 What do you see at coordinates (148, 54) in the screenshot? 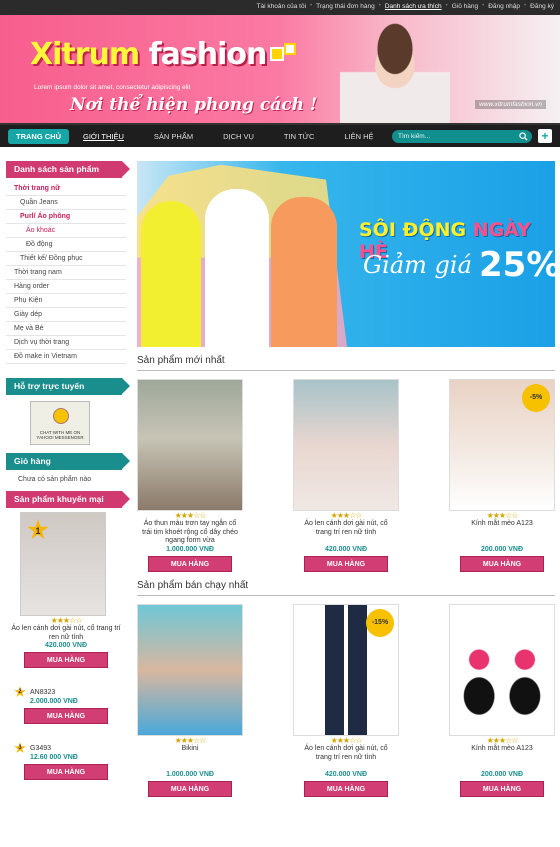
I see `site-logo: Xitrum fashion` at bounding box center [148, 54].